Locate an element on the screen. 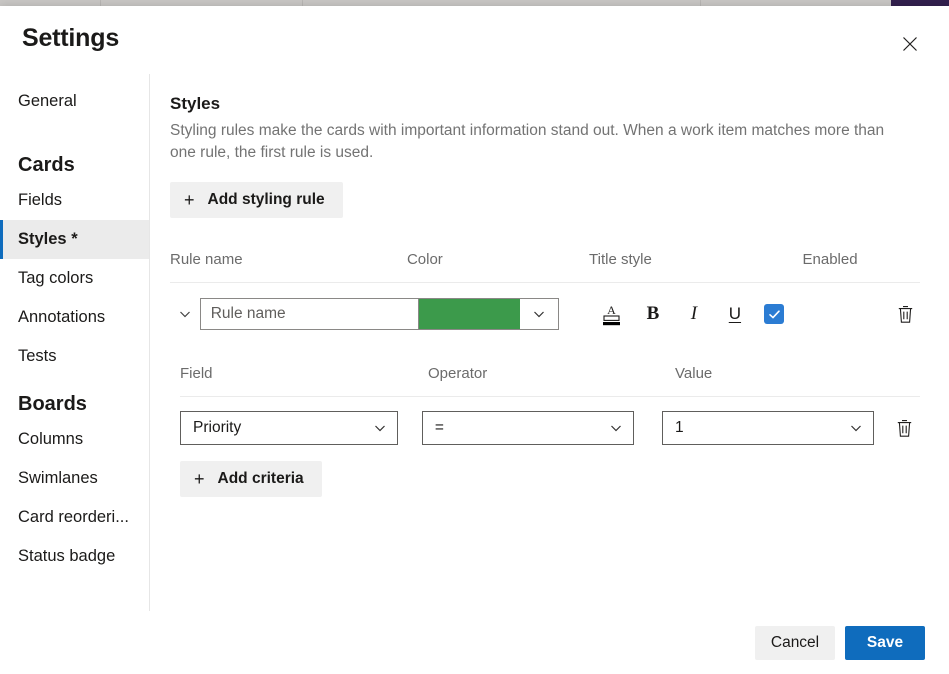 This screenshot has width=949, height=674. sidebar-item-general: General is located at coordinates (74, 101).